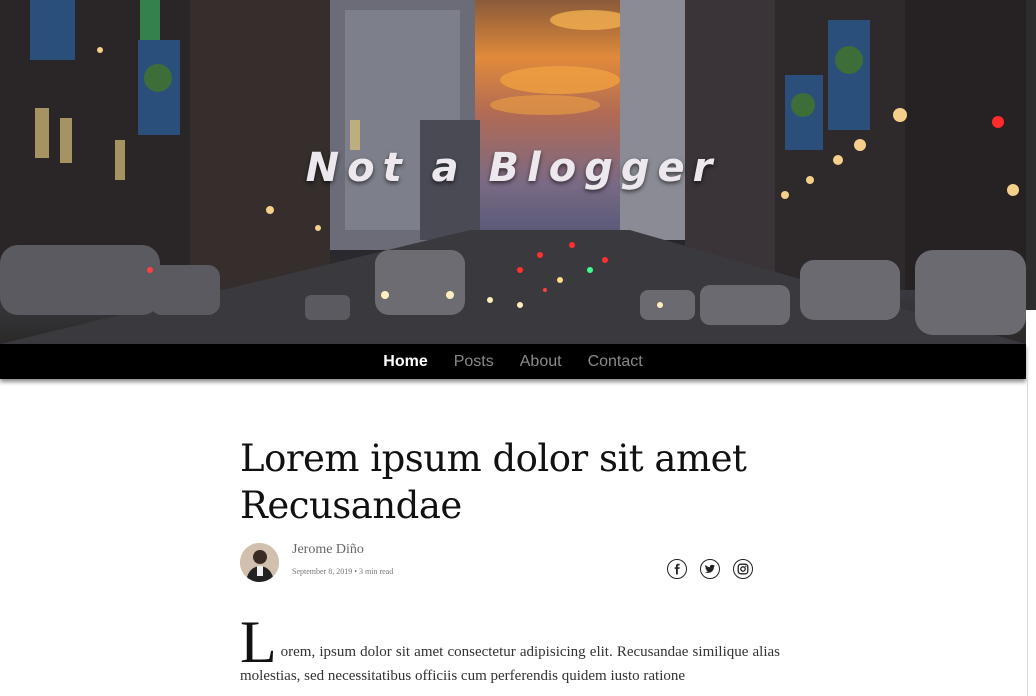 The height and width of the screenshot is (696, 1036). I want to click on hero-edge, so click(1031, 155).